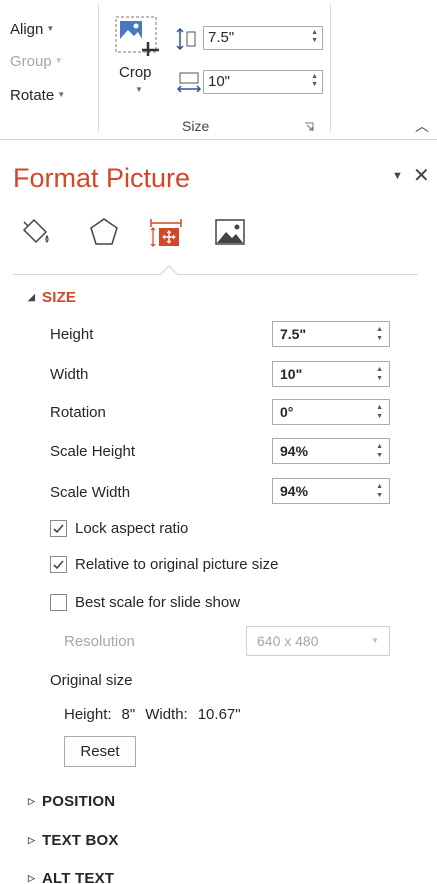 This screenshot has width=437, height=884. Describe the element at coordinates (294, 491) in the screenshot. I see `scale-width-value: 94%` at that location.